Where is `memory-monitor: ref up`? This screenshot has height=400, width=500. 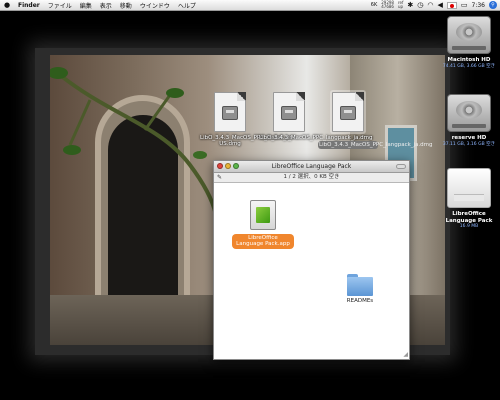 memory-monitor: ref up is located at coordinates (400, 5).